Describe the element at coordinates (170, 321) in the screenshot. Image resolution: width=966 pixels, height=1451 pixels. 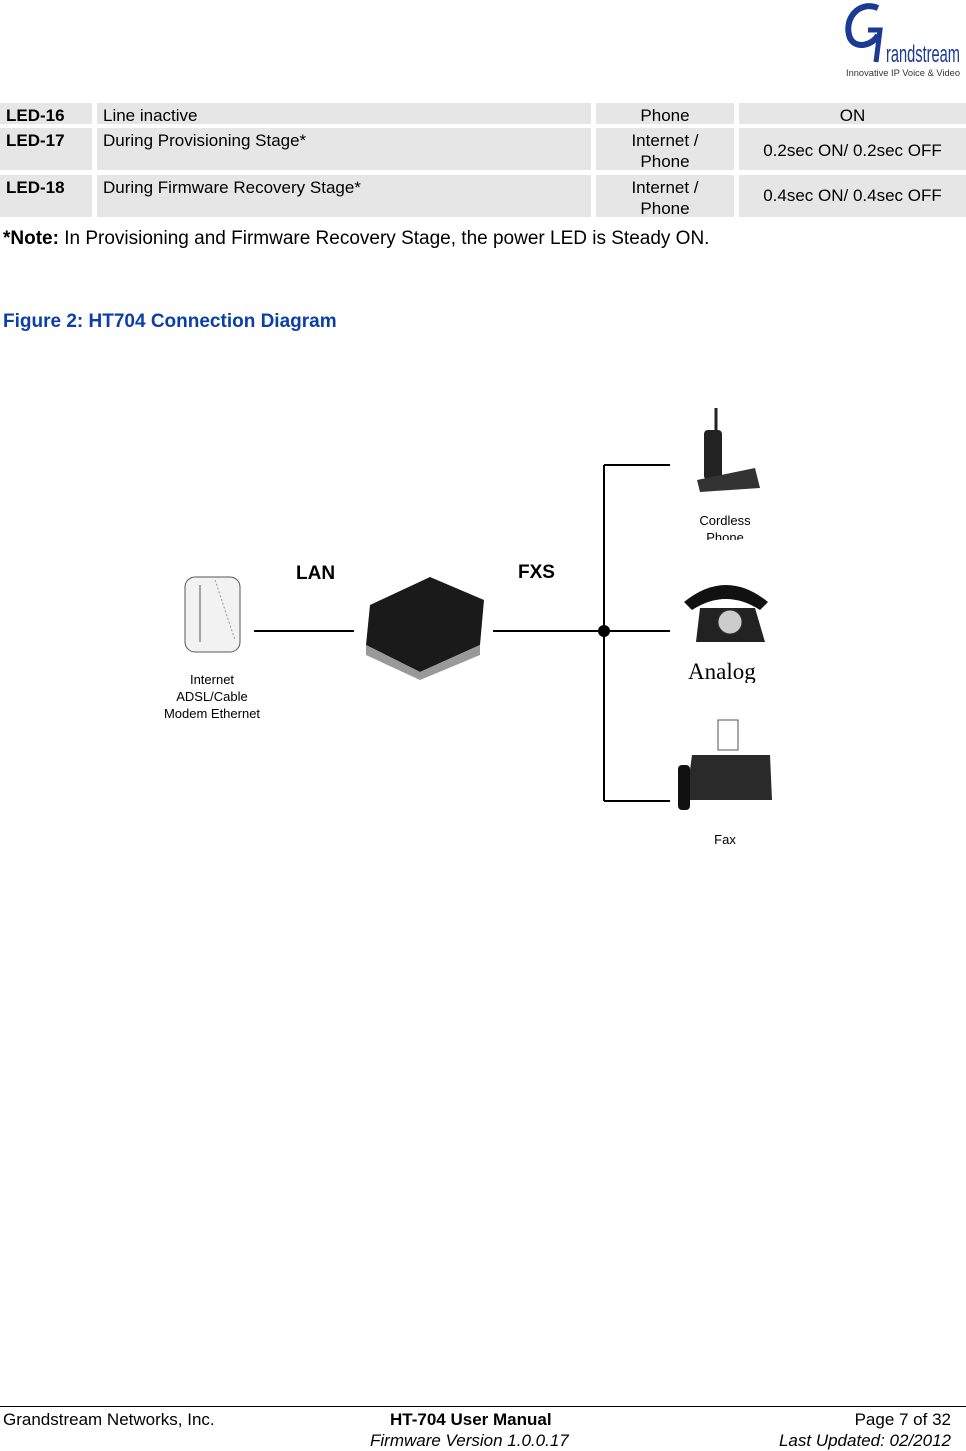
I see `figure-caption: Figure 2: HT704 Connection Diagram` at that location.